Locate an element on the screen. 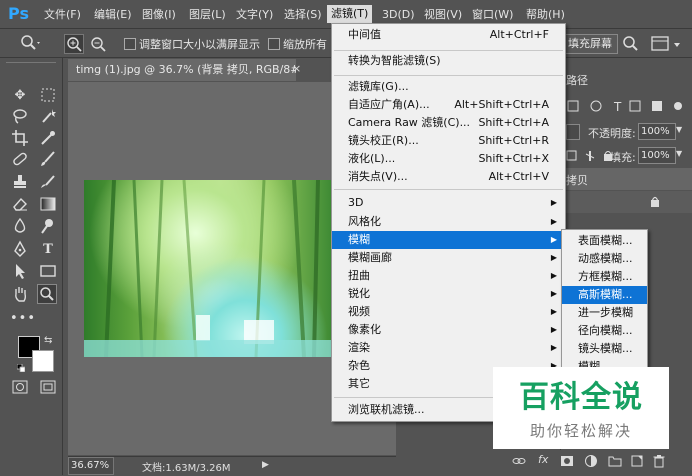 This screenshot has width=692, height=476. menu-3d: 3D(D) is located at coordinates (398, 15).